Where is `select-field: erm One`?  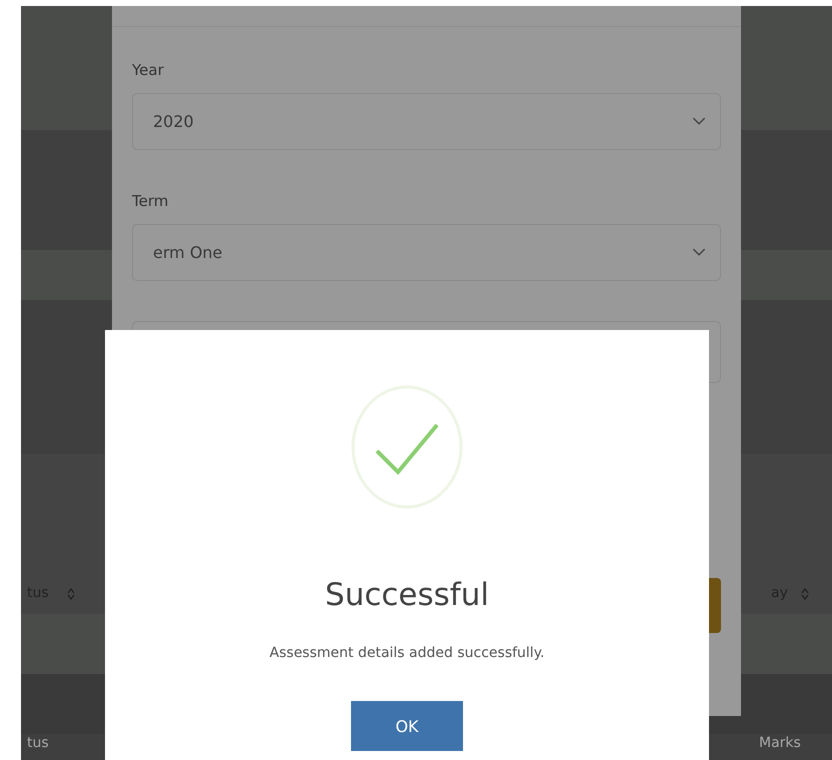 select-field: erm One is located at coordinates (426, 252).